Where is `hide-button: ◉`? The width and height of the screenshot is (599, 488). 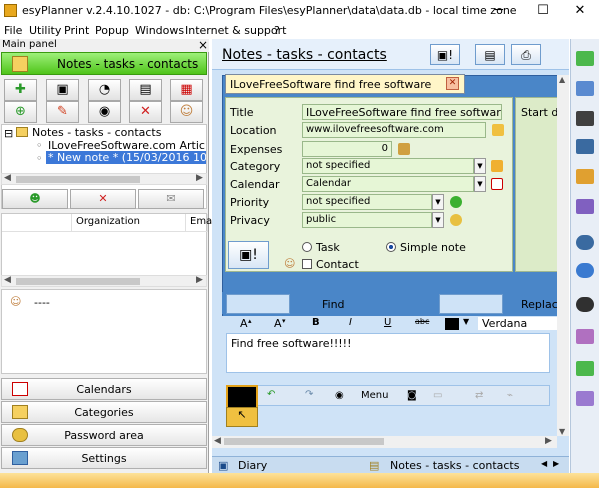
hide-button: ◉ is located at coordinates (104, 112).